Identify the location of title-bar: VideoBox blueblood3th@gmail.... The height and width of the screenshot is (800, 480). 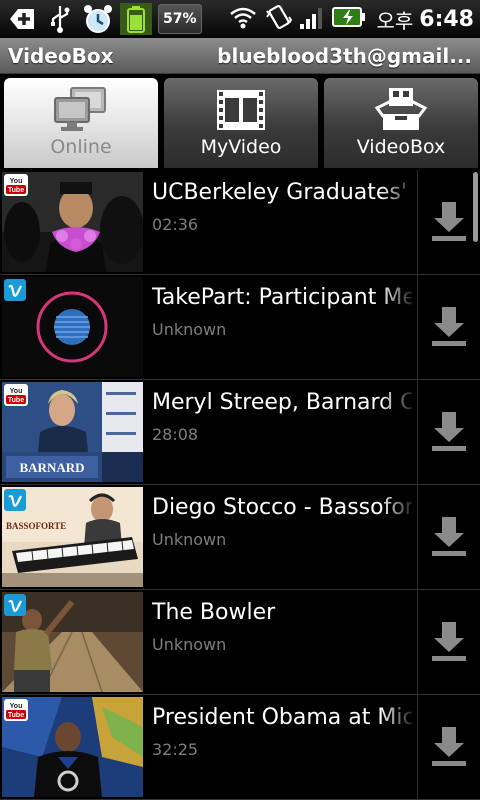
(240, 56).